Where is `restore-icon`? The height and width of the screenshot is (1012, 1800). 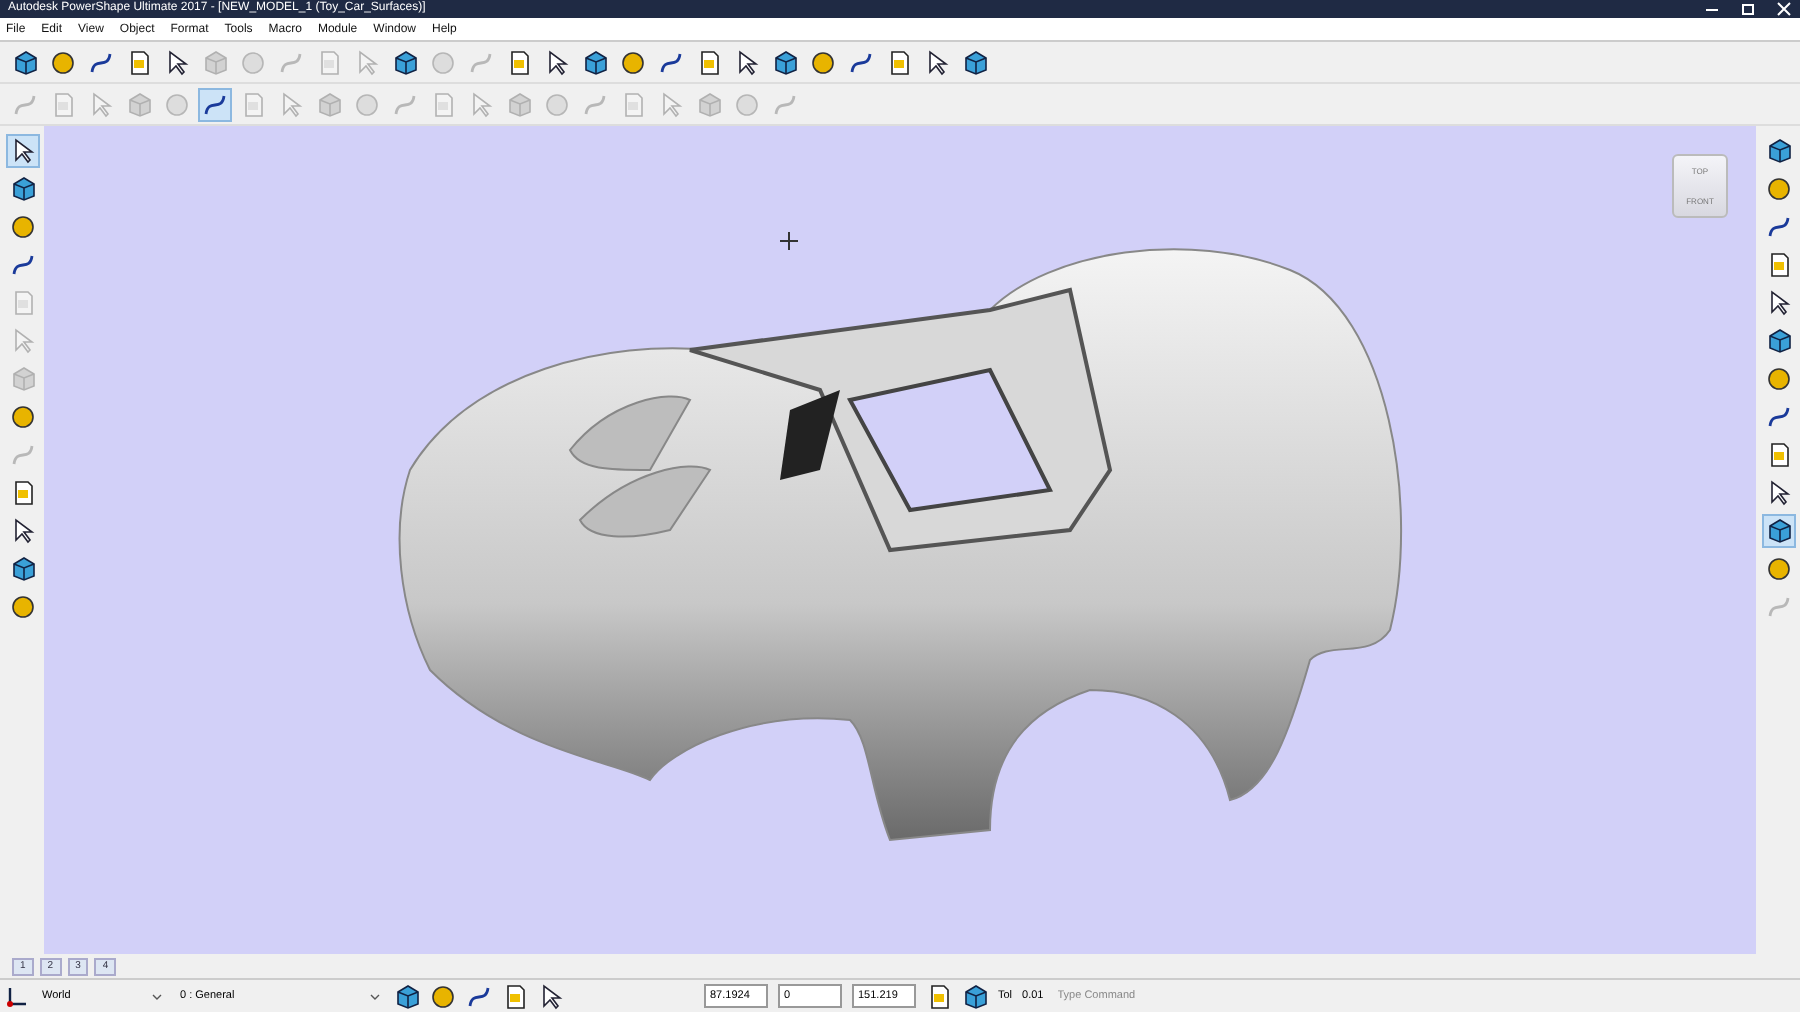 restore-icon is located at coordinates (1748, 9).